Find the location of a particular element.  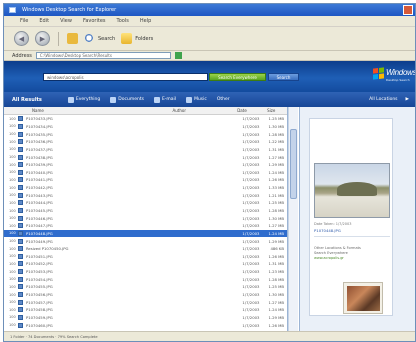

table-row: 100 Resized P1070450.JPG 1/7/2003 486 KB is located at coordinates (145, 249).